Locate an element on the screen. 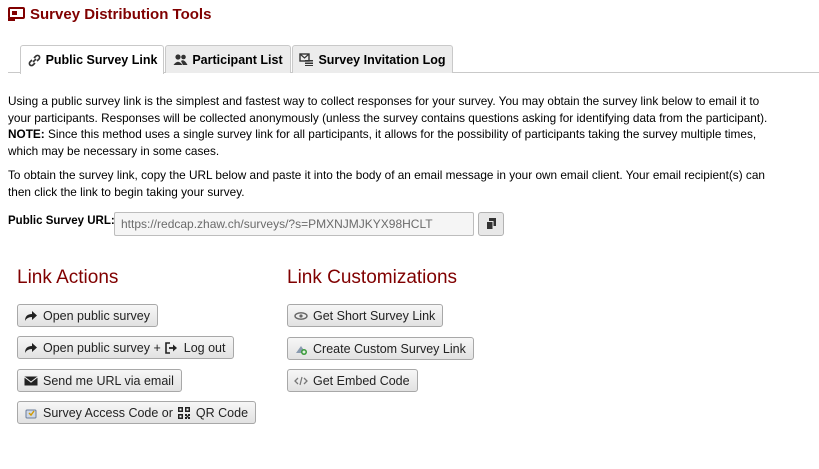 The width and height of the screenshot is (819, 469). link-actions-heading: Link Actions is located at coordinates (68, 277).